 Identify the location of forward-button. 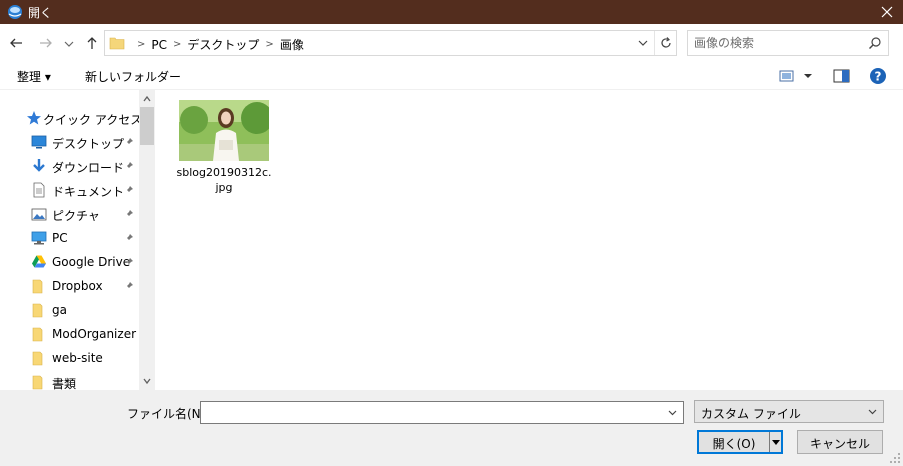
(46, 43).